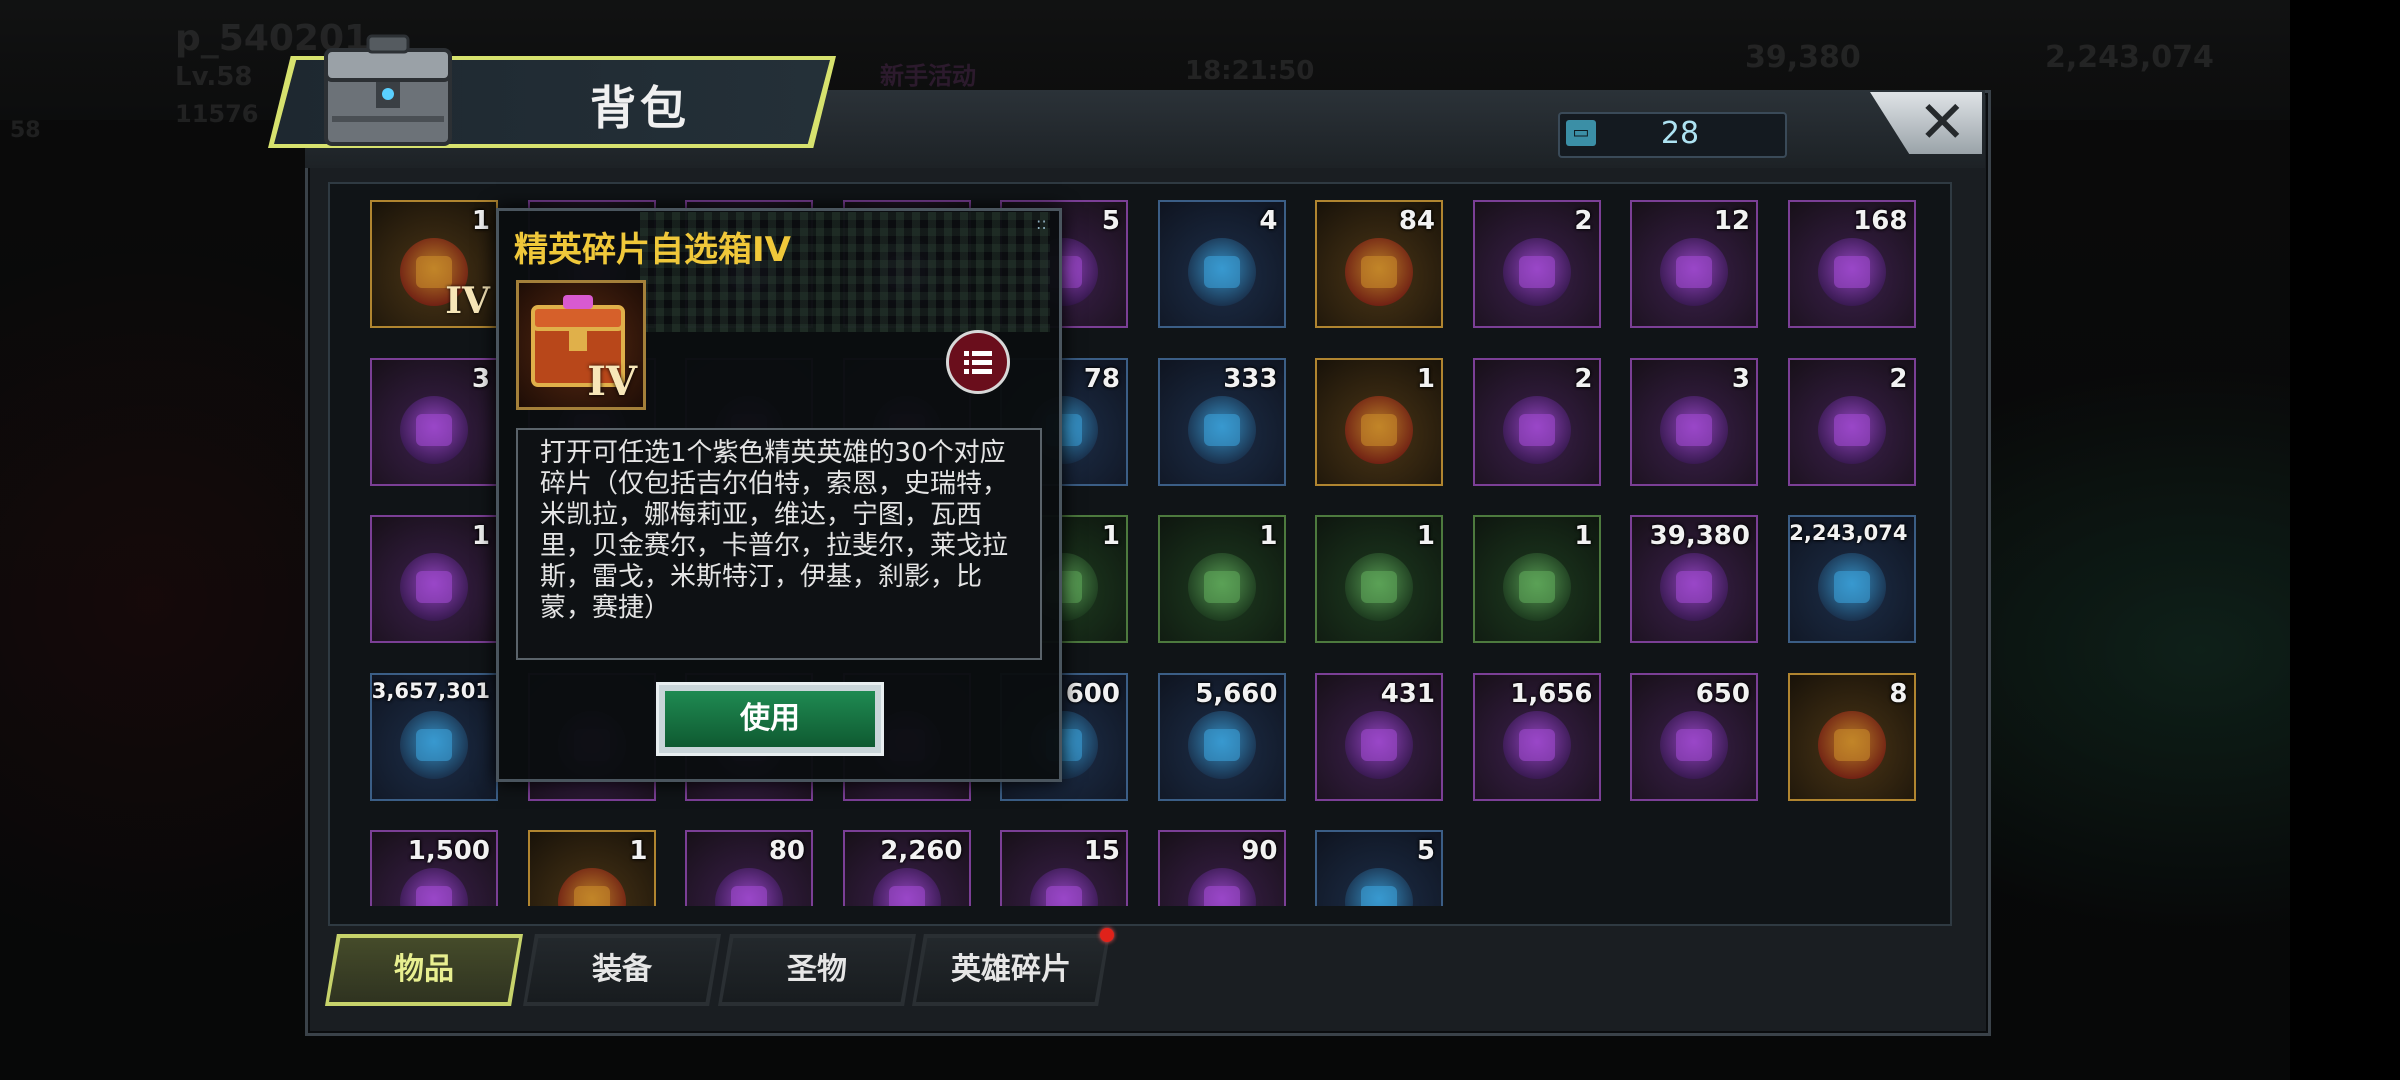 The height and width of the screenshot is (1080, 2400). I want to click on item-count: 3,657,301, so click(430, 690).